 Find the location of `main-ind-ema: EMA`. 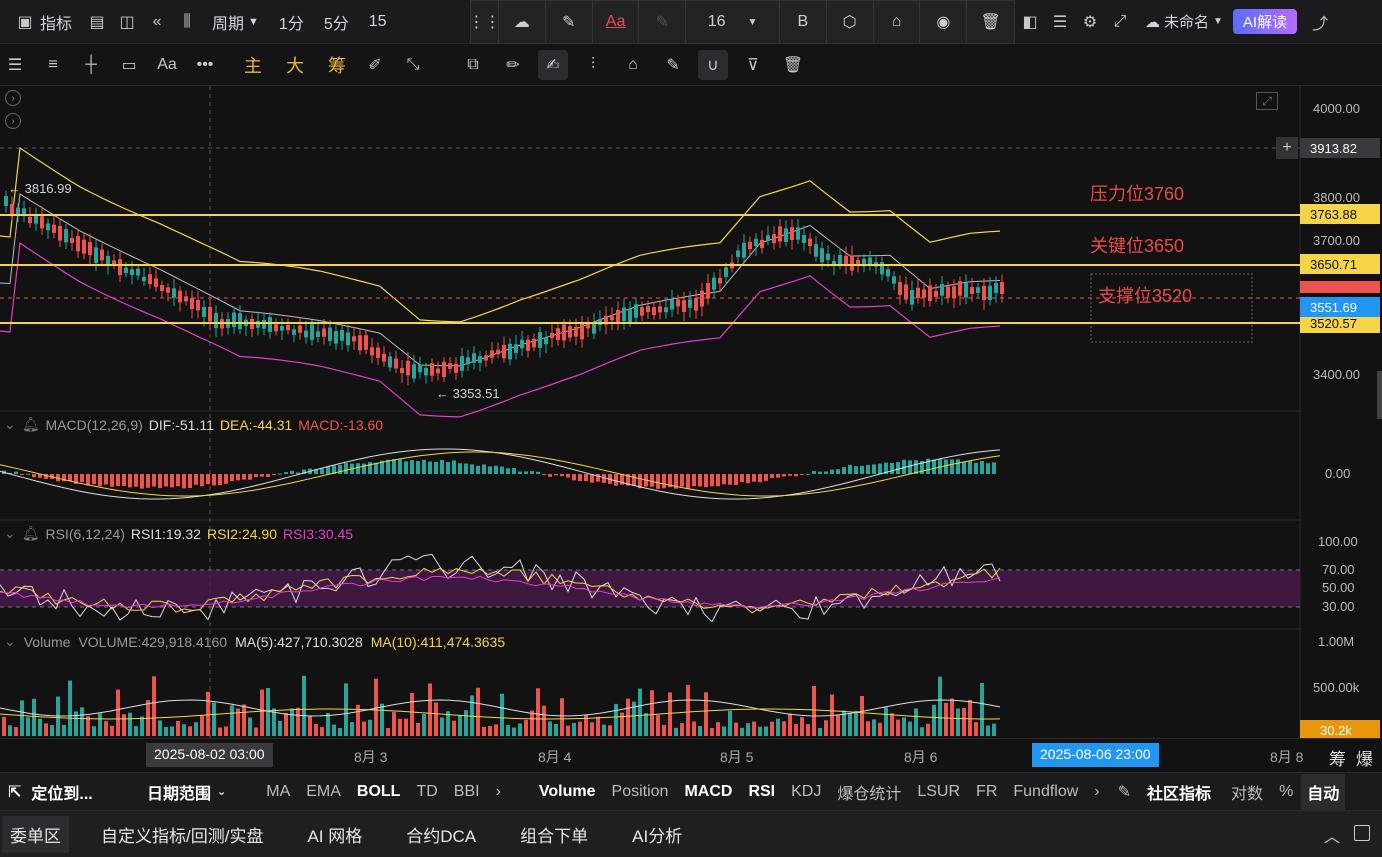

main-ind-ema: EMA is located at coordinates (323, 792).